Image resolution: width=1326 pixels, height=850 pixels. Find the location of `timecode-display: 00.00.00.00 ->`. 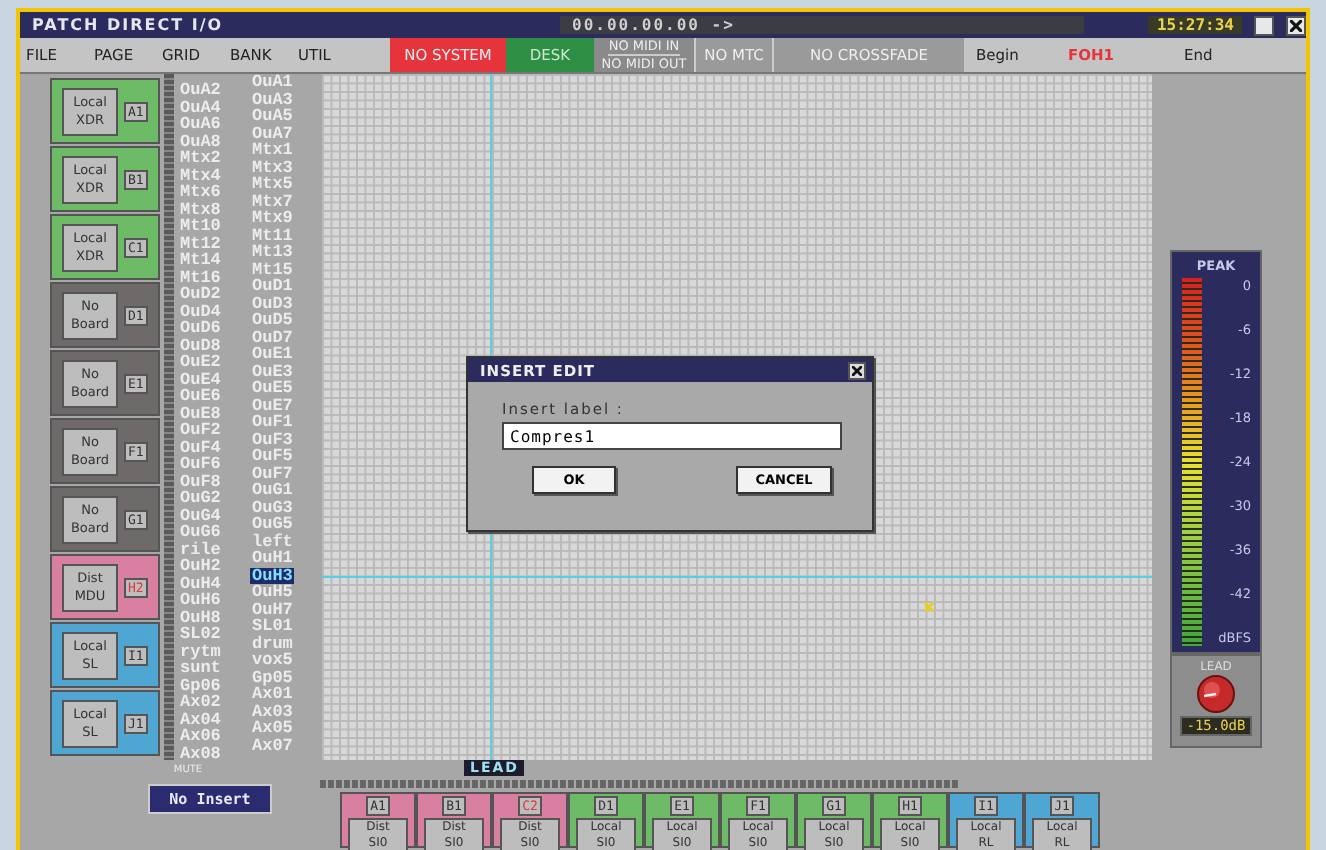

timecode-display: 00.00.00.00 -> is located at coordinates (822, 25).